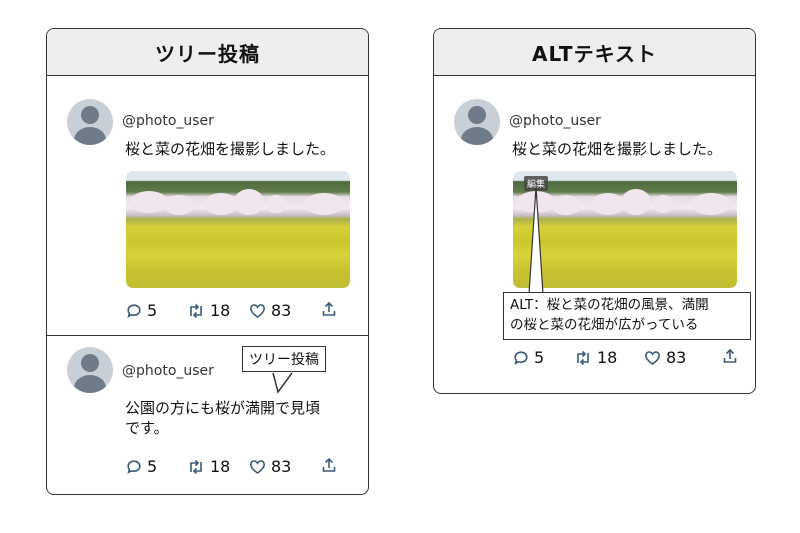  I want to click on thread-post-callout: ツリー投稿, so click(284, 359).